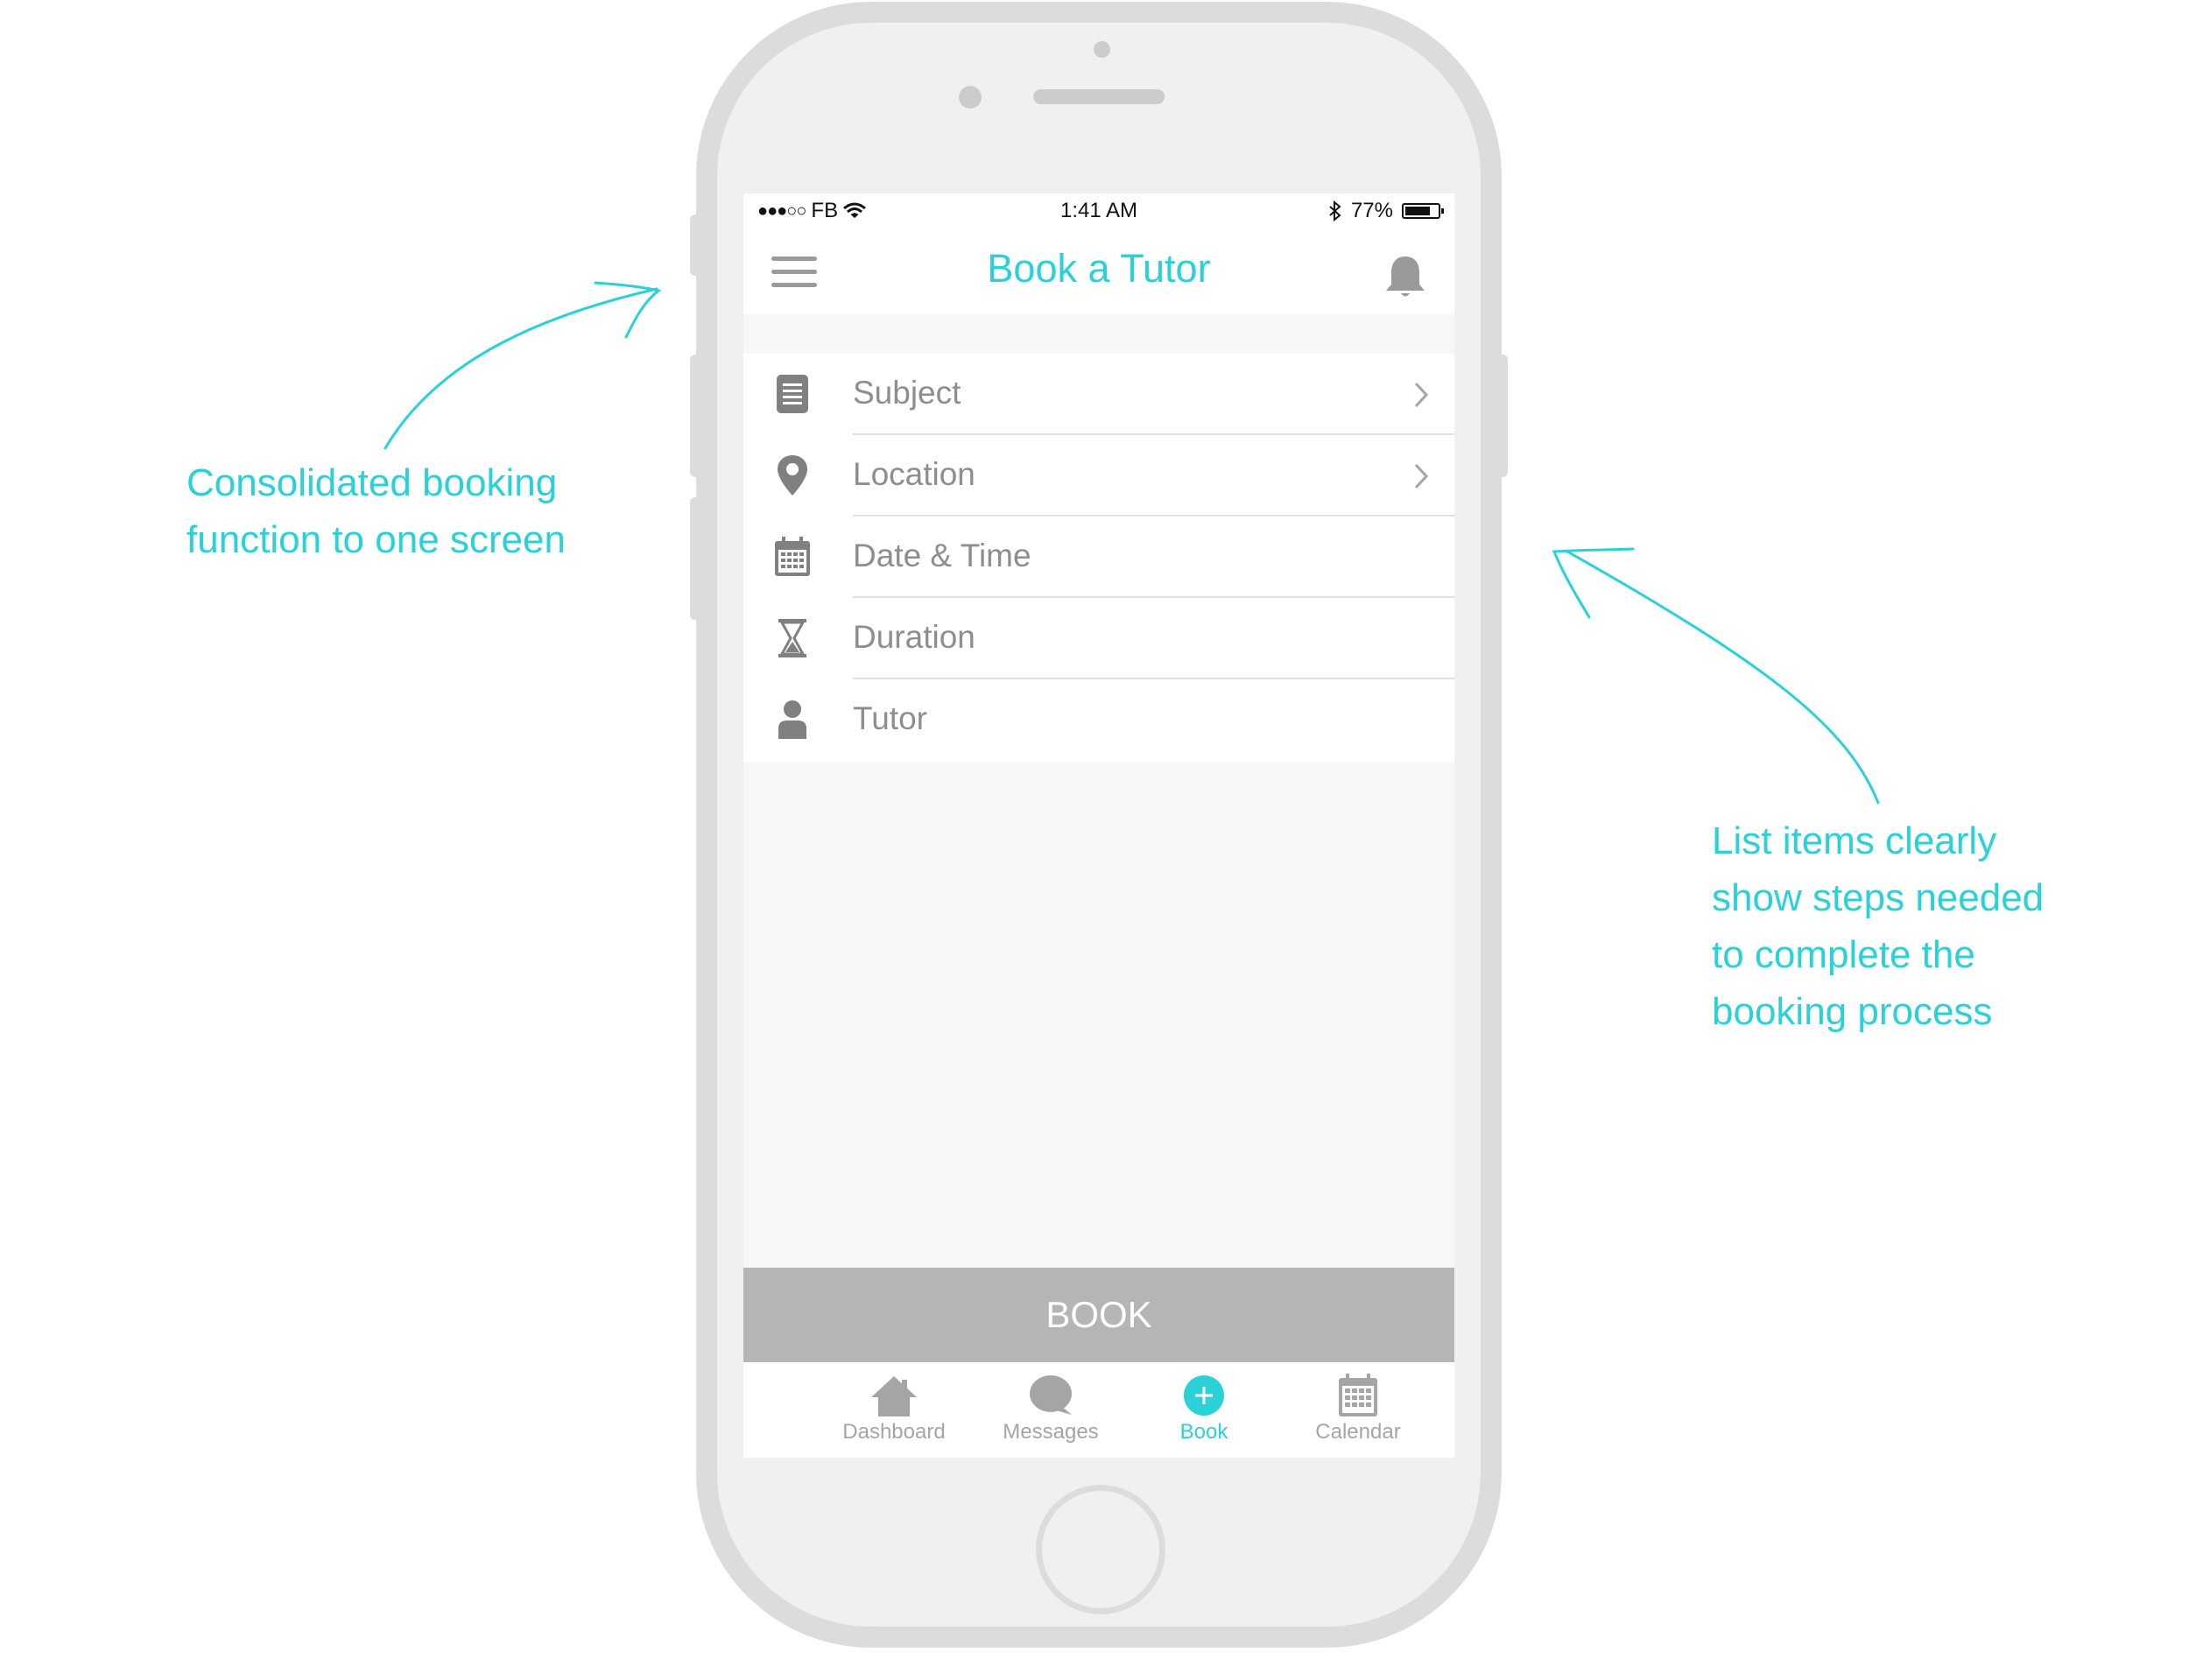  What do you see at coordinates (907, 393) in the screenshot?
I see `list-item-label: Subject` at bounding box center [907, 393].